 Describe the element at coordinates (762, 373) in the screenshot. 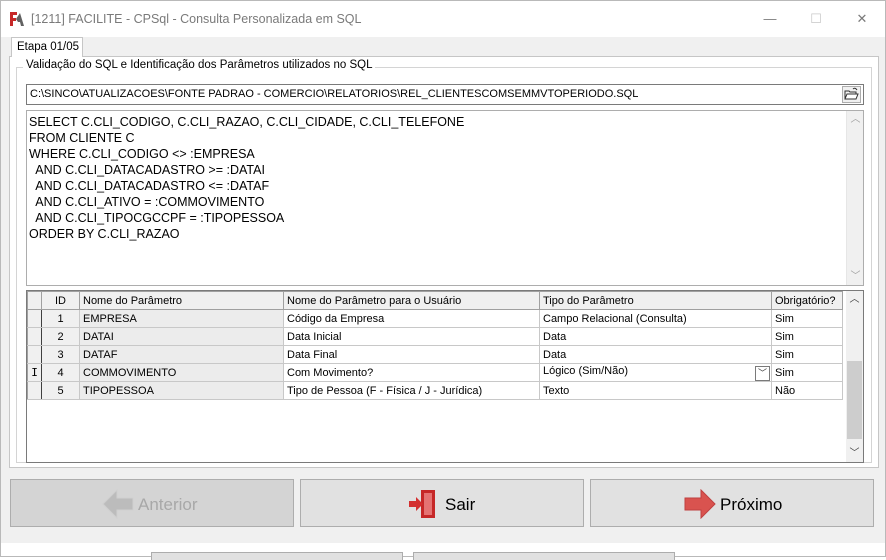

I see `chevron-down-icon: ﹀` at that location.